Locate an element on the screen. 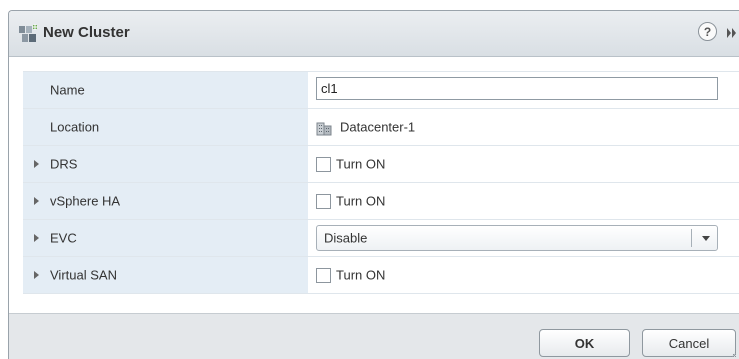  name-row: Name is located at coordinates (381, 90).